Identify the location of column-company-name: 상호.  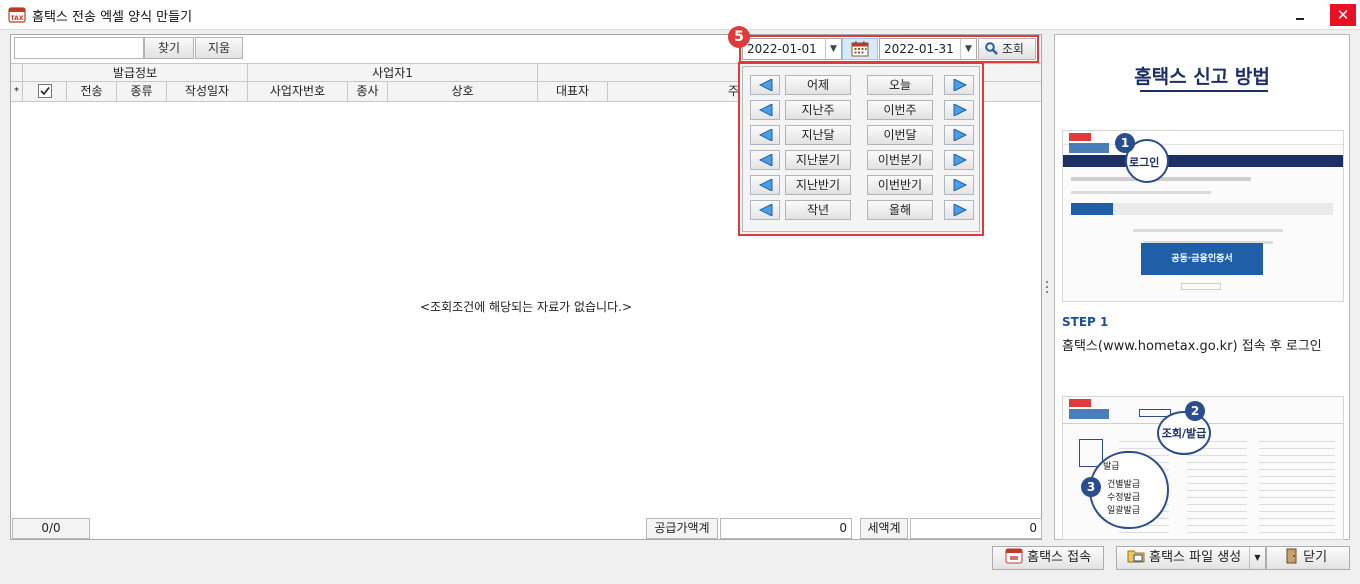
(463, 91).